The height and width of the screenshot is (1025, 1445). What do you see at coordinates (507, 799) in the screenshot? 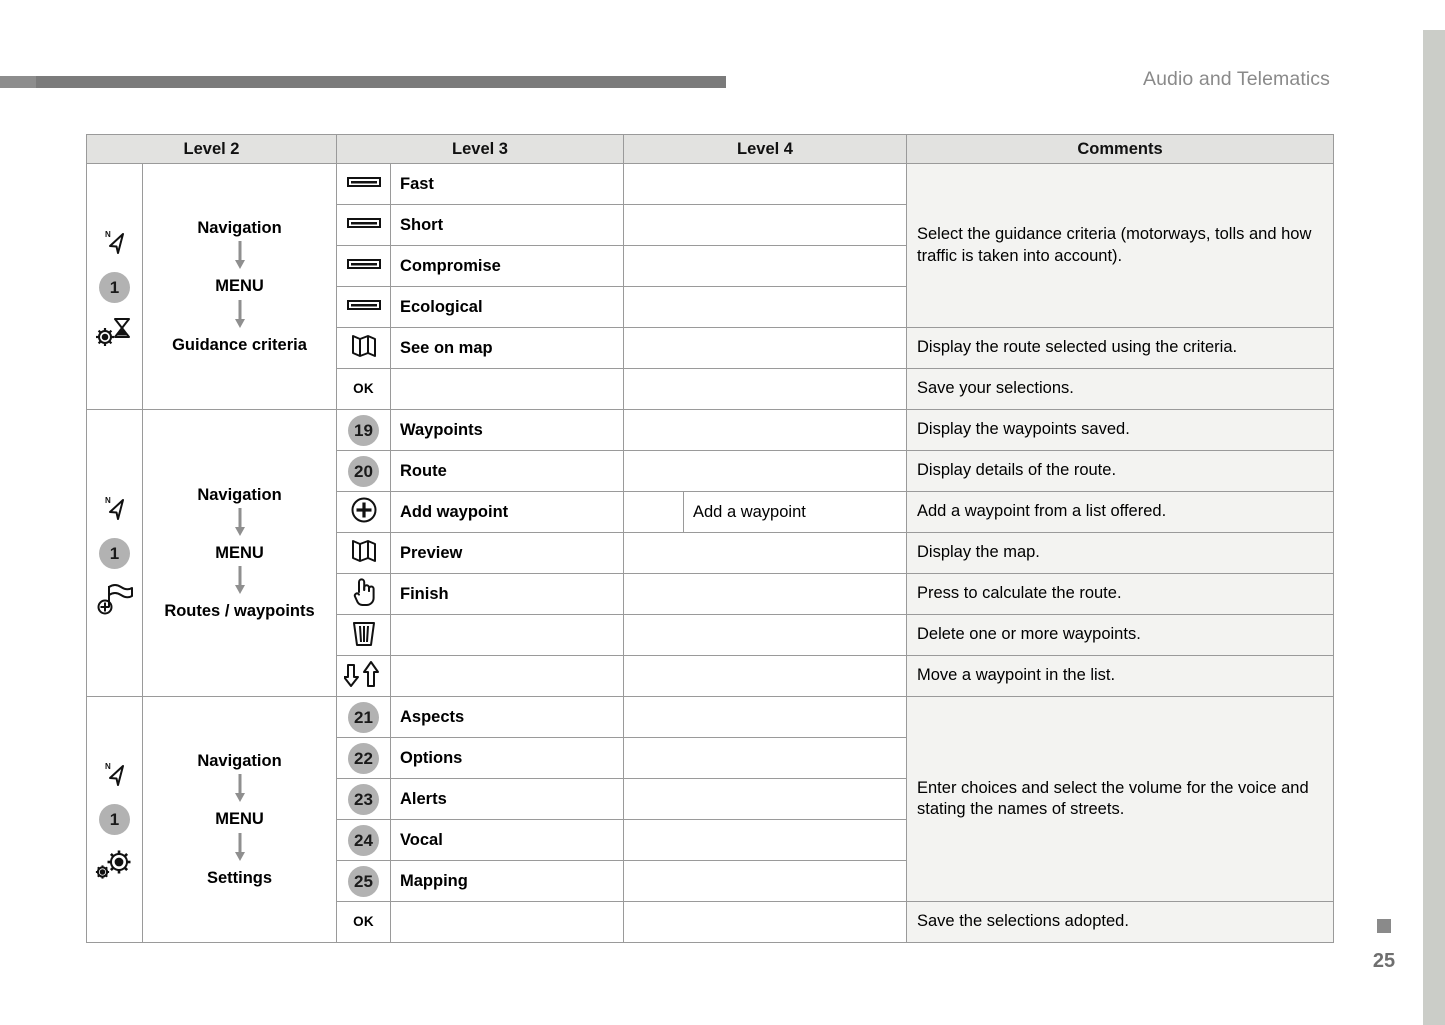
I see `level3-label: Alerts` at bounding box center [507, 799].